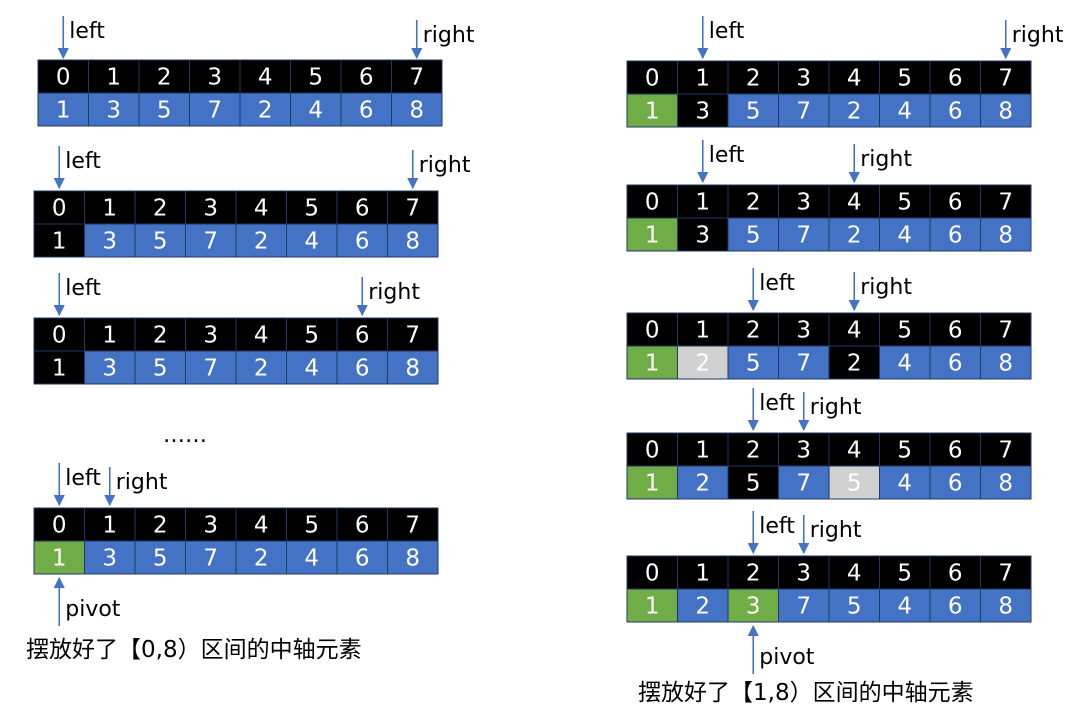 This screenshot has height=718, width=1086. Describe the element at coordinates (236, 329) in the screenshot. I see `array-block-l3: 0 1 2 3 4 5 6 7 1 3 5 7 2 4 6 8 left right` at that location.